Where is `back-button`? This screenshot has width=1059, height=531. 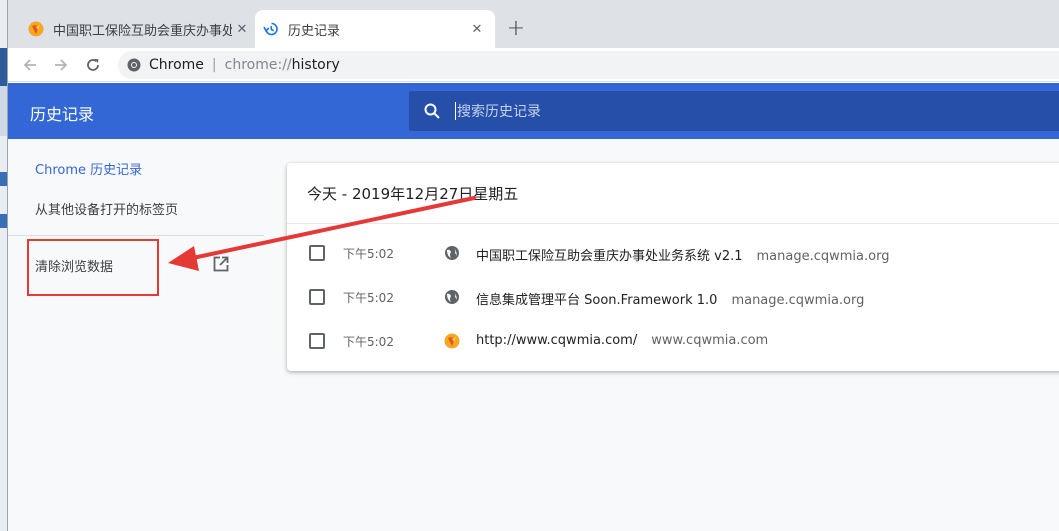 back-button is located at coordinates (30, 65).